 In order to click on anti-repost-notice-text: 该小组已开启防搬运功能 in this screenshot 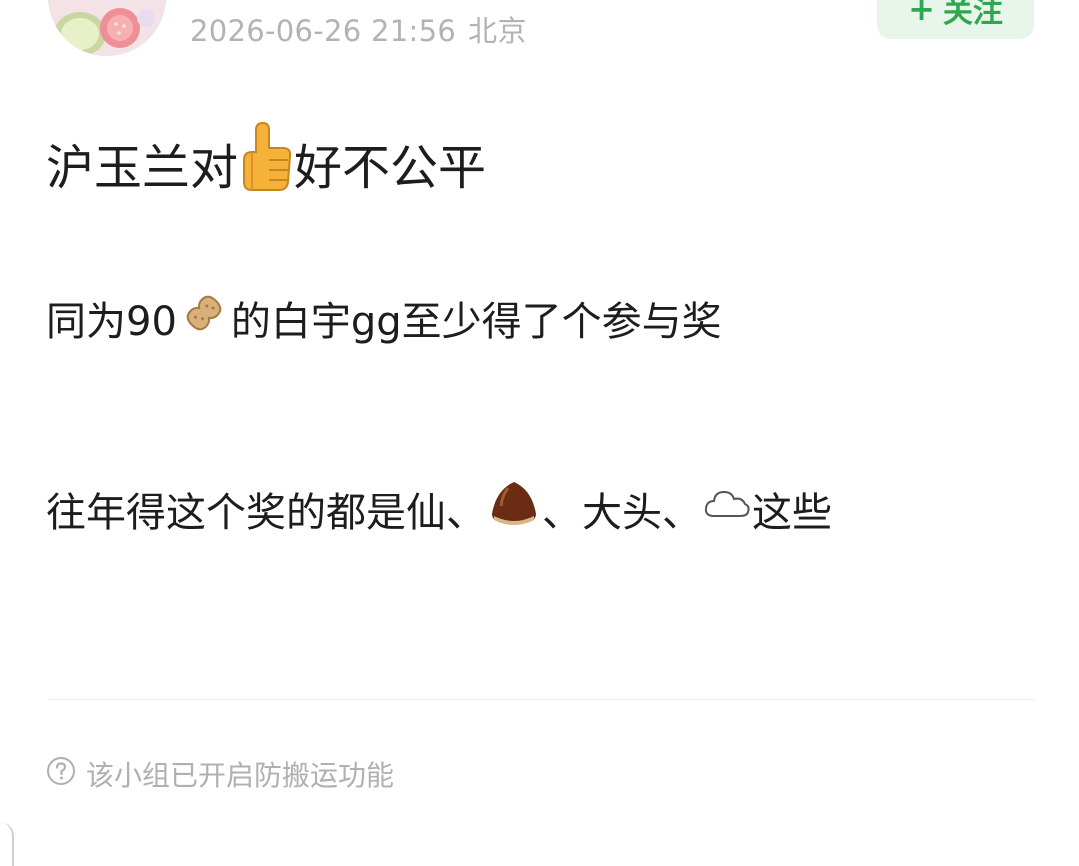, I will do `click(240, 775)`.